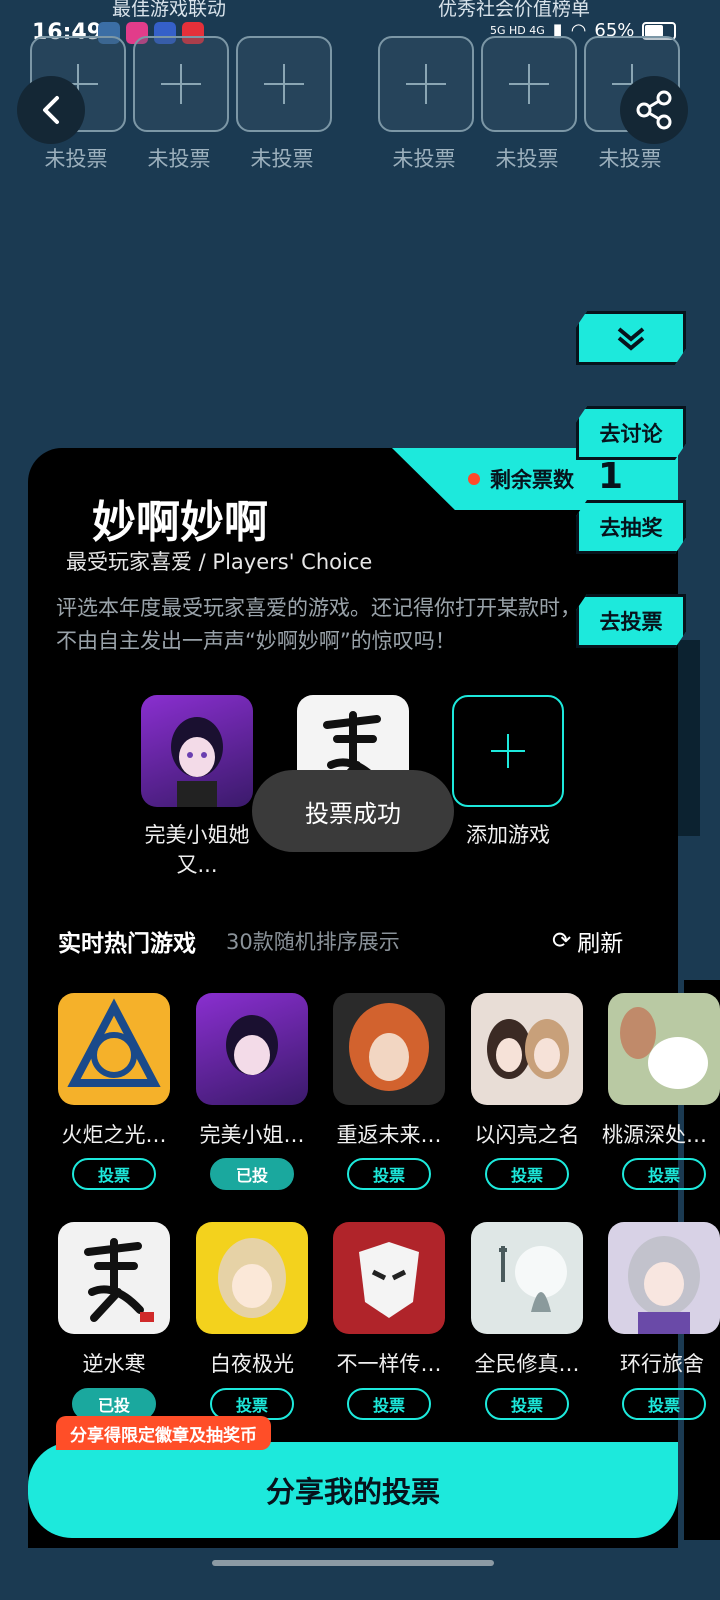  I want to click on back-button, so click(51, 110).